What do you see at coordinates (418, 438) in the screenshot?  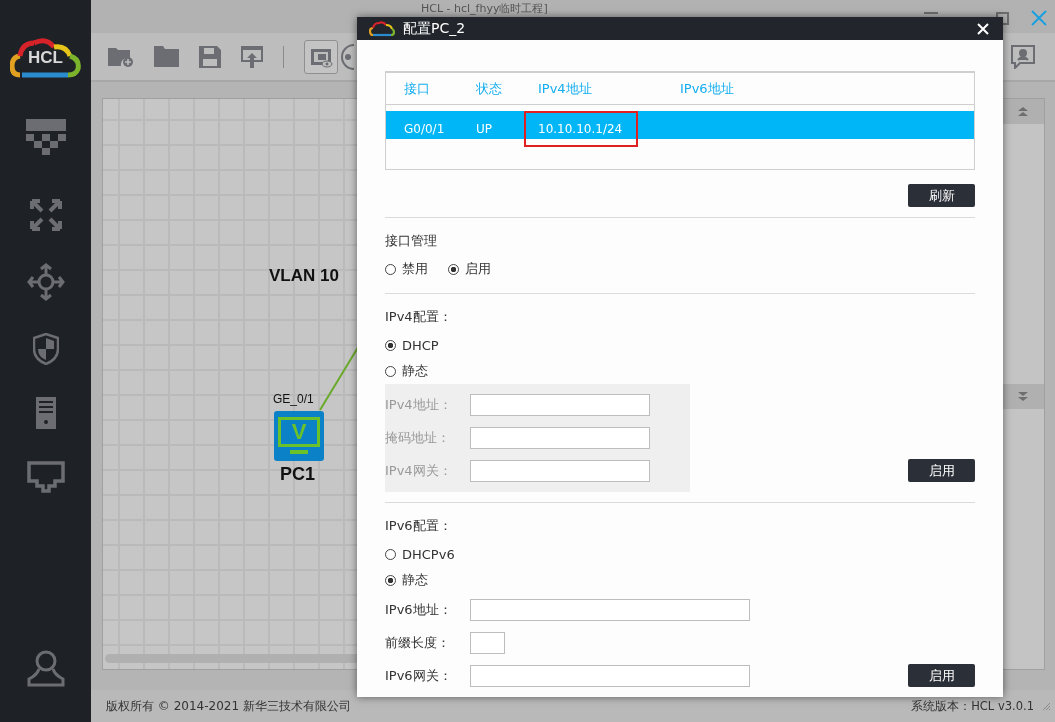 I see `field-label: 掩码地址：` at bounding box center [418, 438].